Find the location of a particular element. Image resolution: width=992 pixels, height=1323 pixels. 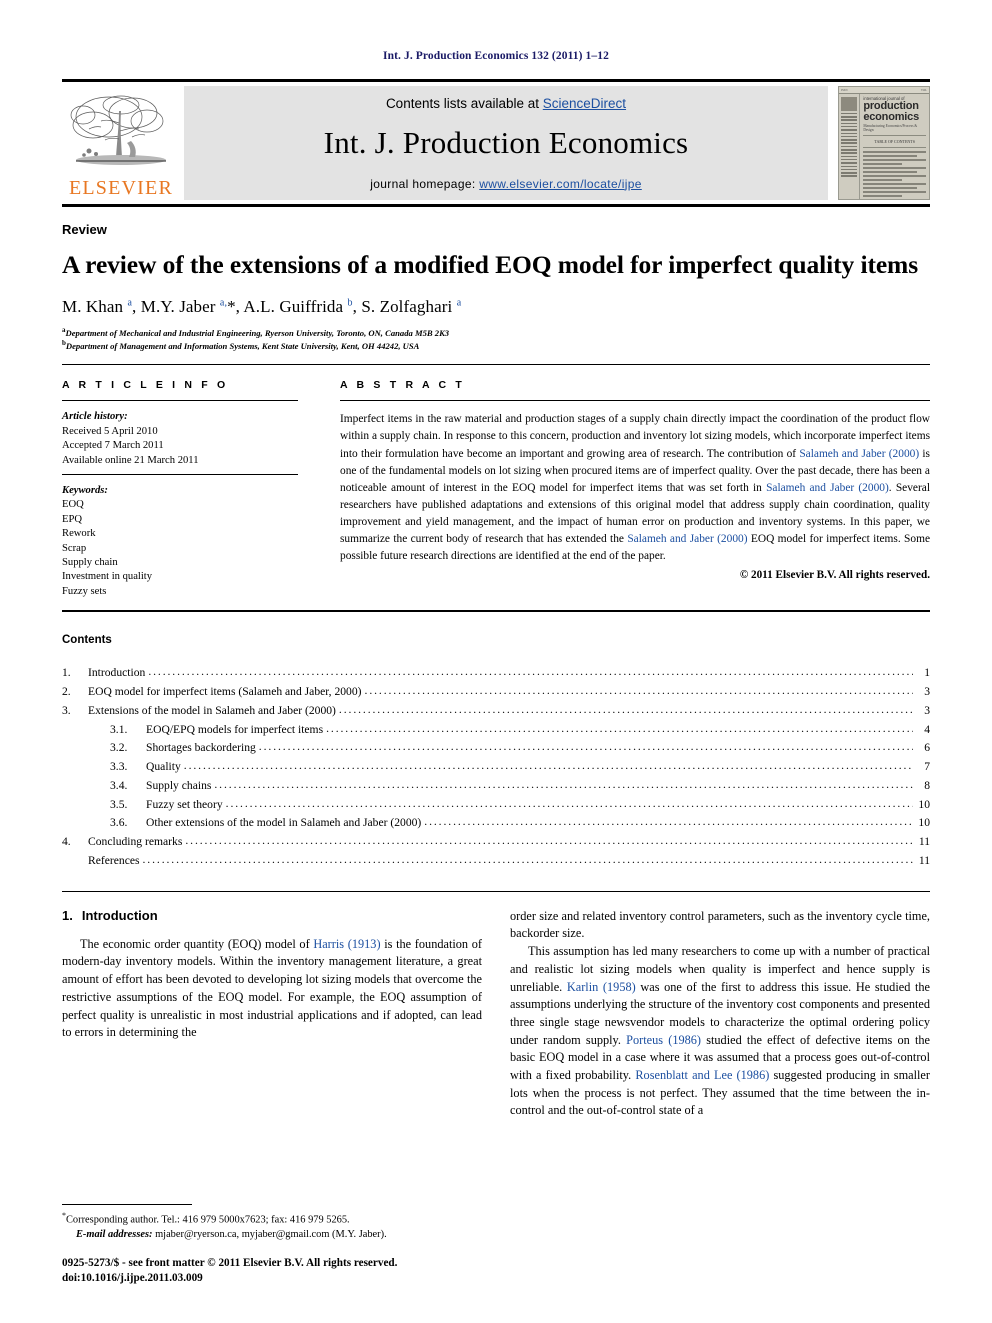

homepage-prefix: journal homepage: is located at coordinates (425, 183).